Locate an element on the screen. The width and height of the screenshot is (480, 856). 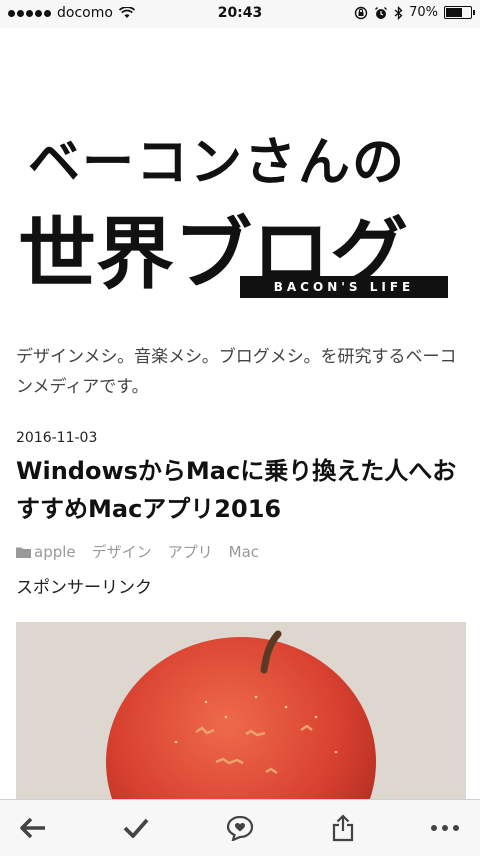
tag-app: アプリ is located at coordinates (190, 551).